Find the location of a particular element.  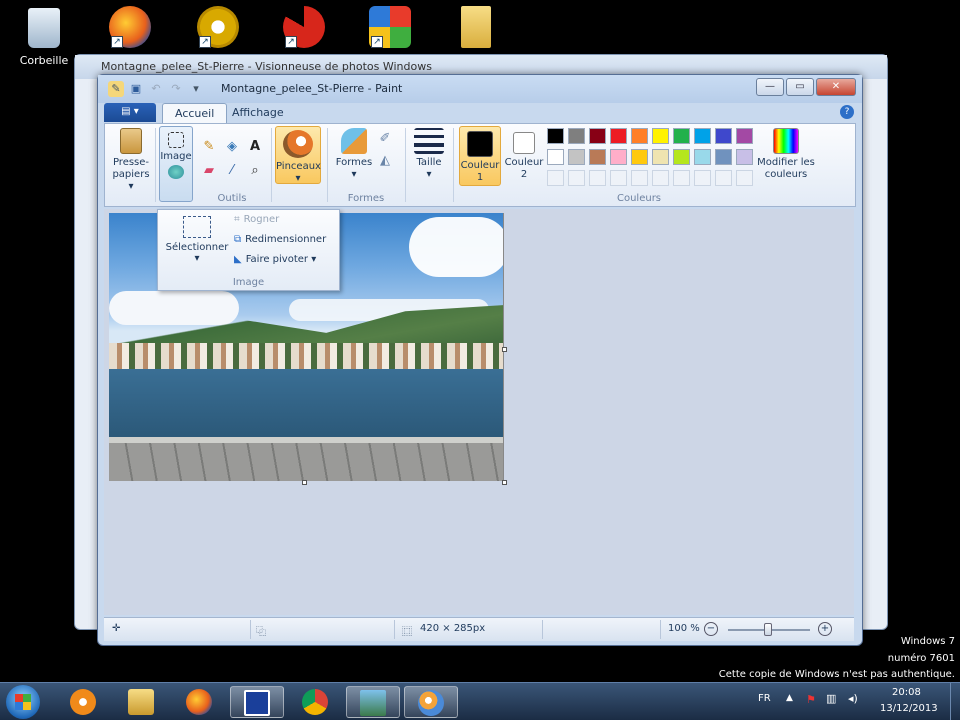

desktop-icon-ccleaner: ↗ is located at coordinates (304, 27).